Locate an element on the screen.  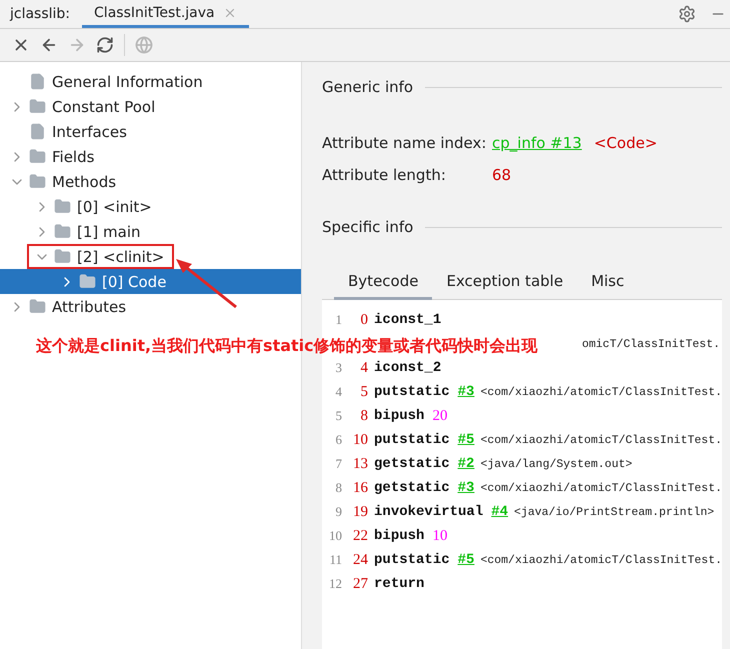
back-button is located at coordinates (49, 45).